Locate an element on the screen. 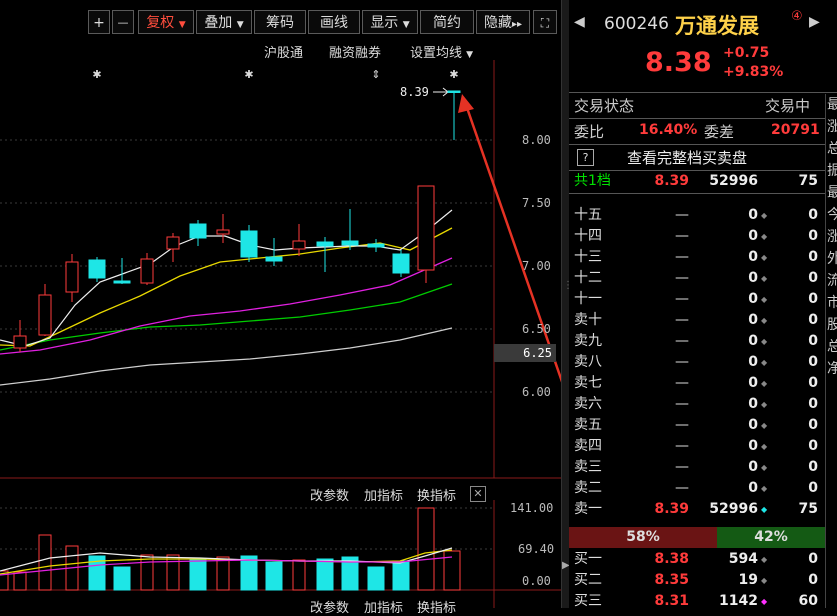 The height and width of the screenshot is (616, 837). sell-row: 卖二 —0 ◆ 0 is located at coordinates (703, 488).